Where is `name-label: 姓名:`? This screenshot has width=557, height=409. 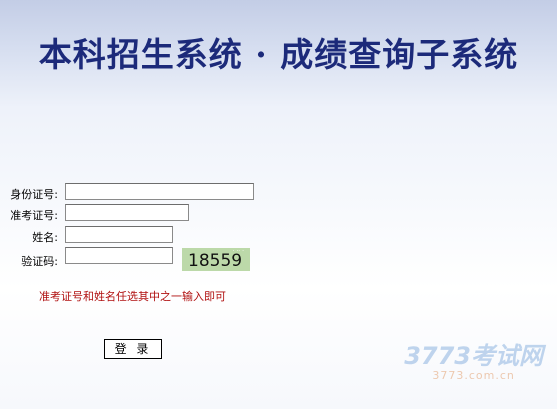 name-label: 姓名: is located at coordinates (45, 237).